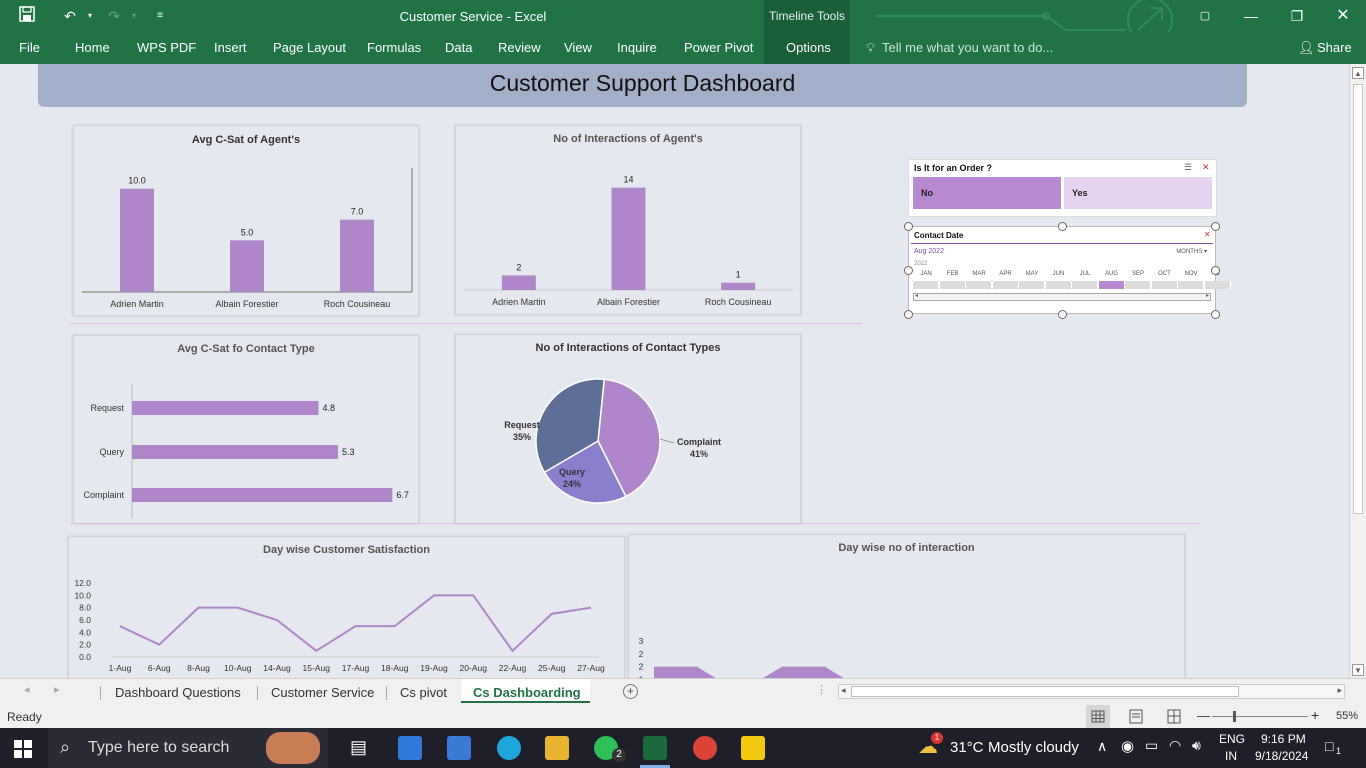 This screenshot has height=768, width=1366. What do you see at coordinates (1358, 73) in the screenshot?
I see `scroll-up-icon: ▲` at bounding box center [1358, 73].